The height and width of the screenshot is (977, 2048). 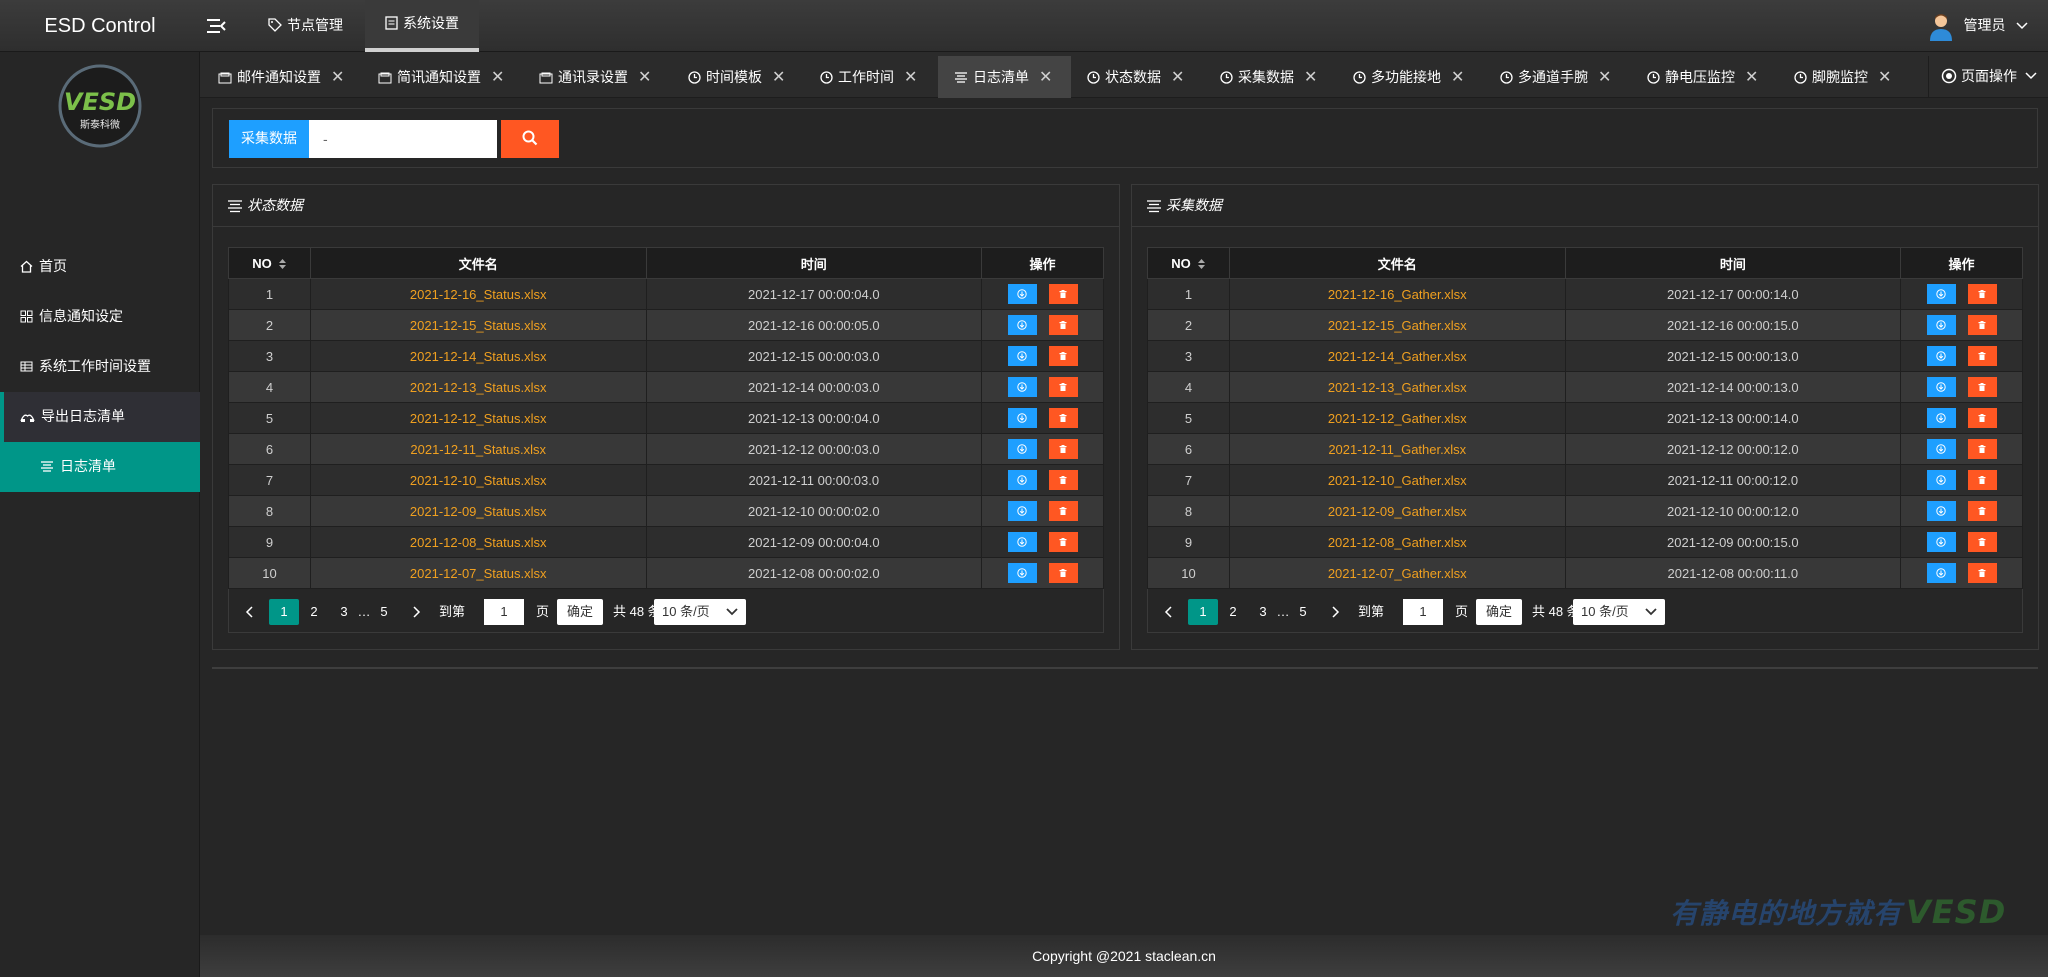 What do you see at coordinates (1135, 77) in the screenshot?
I see `tab-status-data: 状态数据 ✕` at bounding box center [1135, 77].